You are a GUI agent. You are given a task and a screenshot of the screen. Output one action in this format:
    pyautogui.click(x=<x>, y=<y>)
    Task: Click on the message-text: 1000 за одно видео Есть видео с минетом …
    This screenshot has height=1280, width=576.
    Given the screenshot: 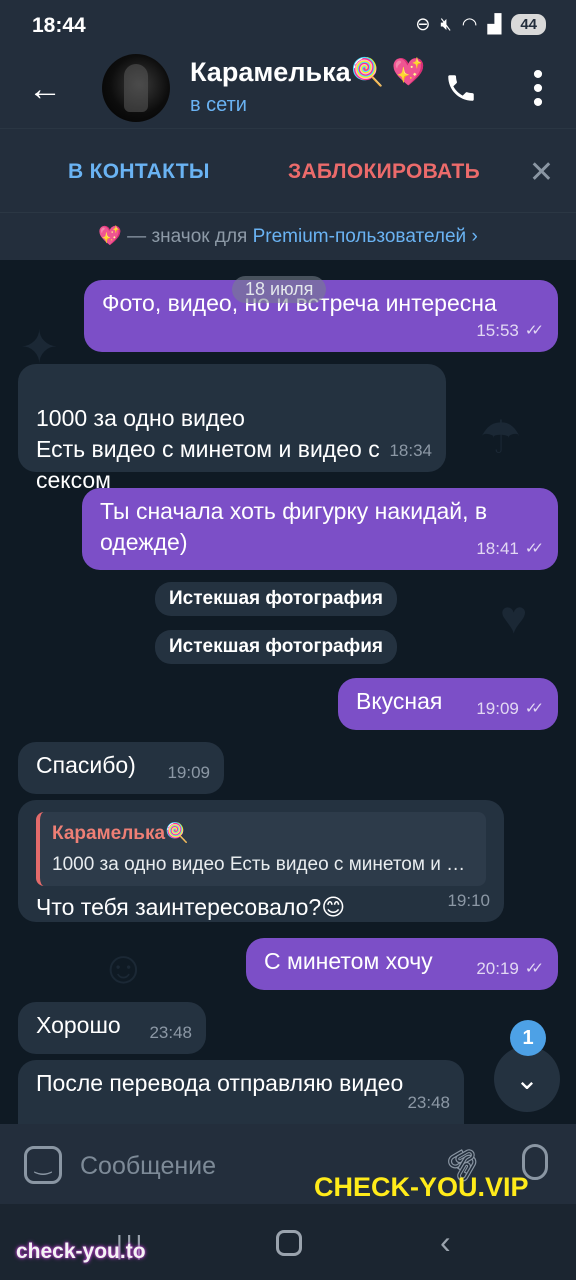 What is the action you would take?
    pyautogui.click(x=208, y=449)
    